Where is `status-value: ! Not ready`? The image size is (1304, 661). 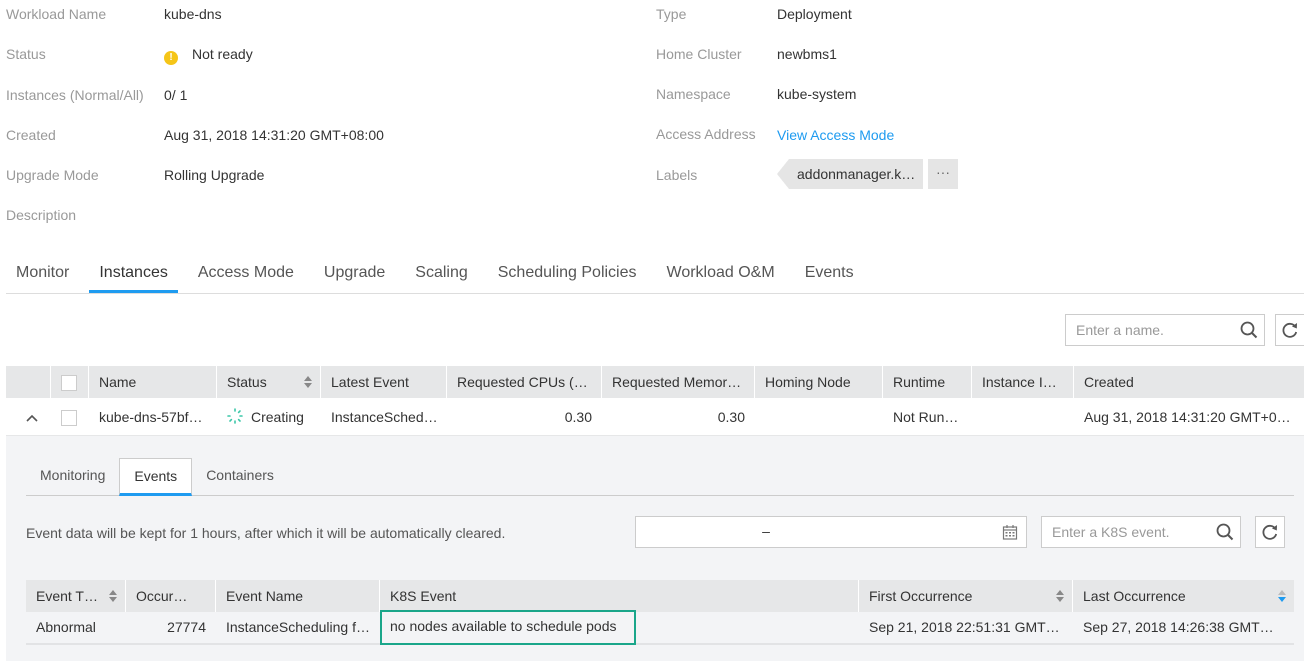 status-value: ! Not ready is located at coordinates (208, 55).